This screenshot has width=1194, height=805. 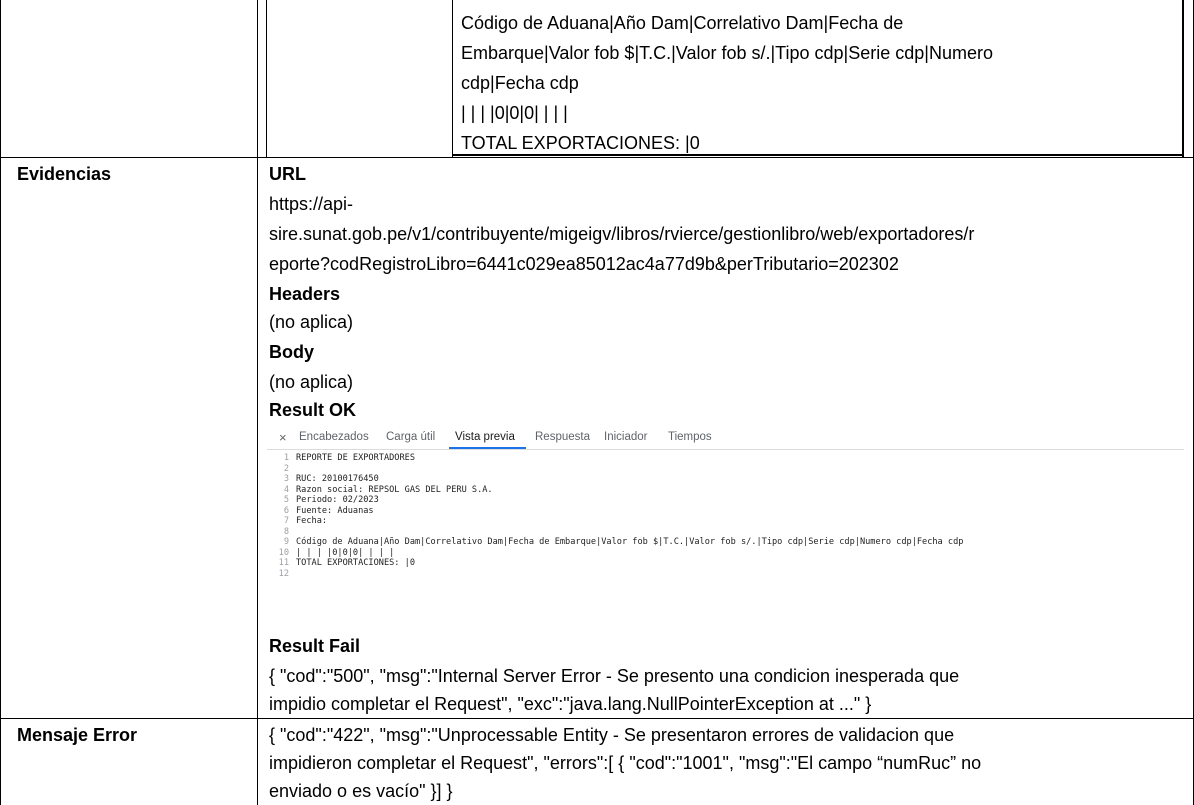 I want to click on column-divider, so click(x=257, y=402).